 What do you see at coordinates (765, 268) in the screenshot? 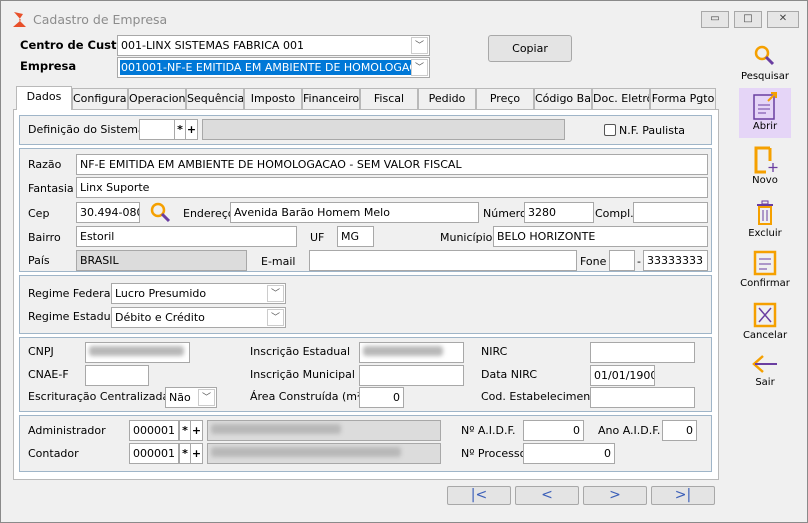
I see `confirmar-button: Confirmar` at bounding box center [765, 268].